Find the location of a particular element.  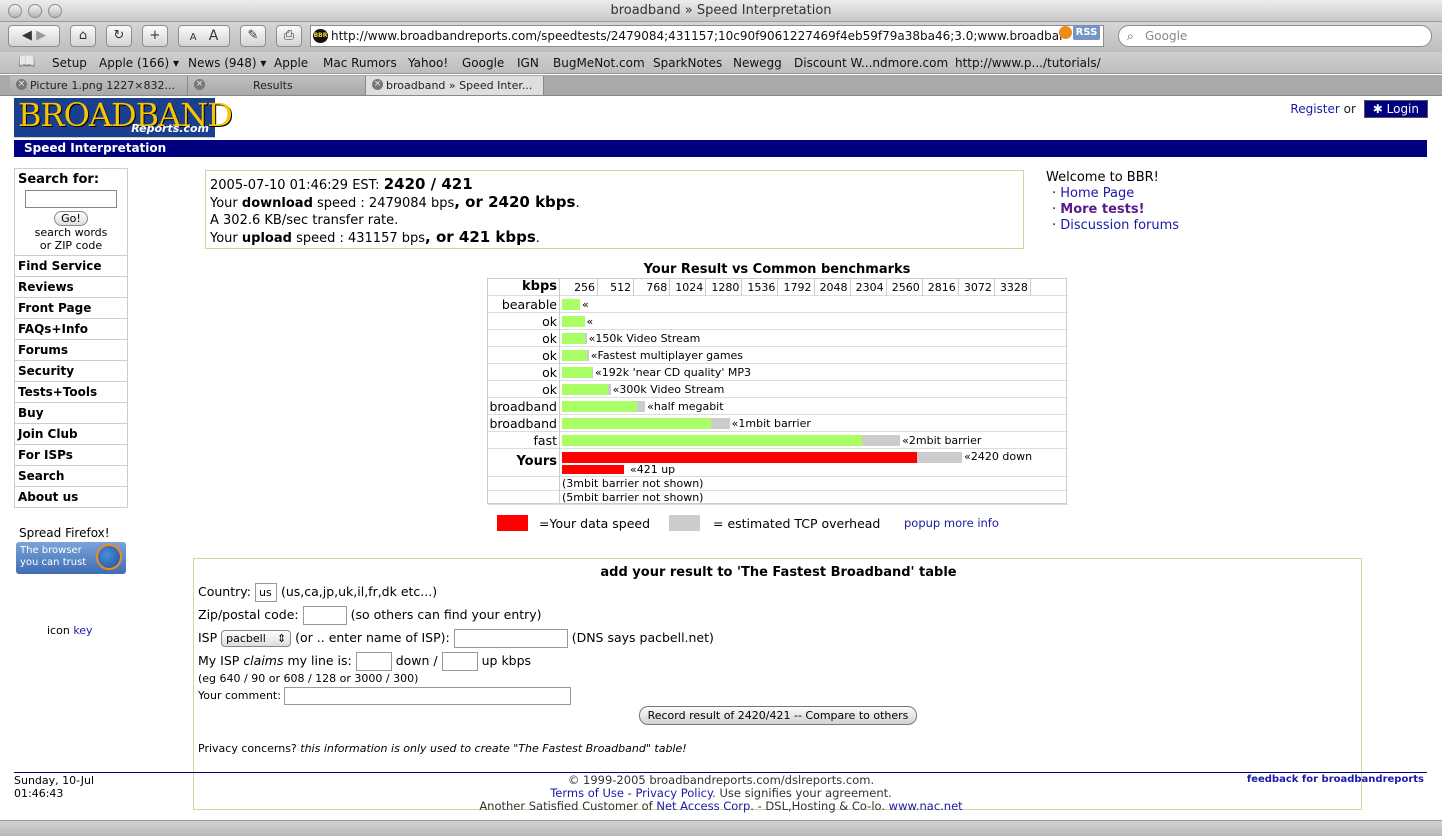

sidebar-item-tests-tools: Tests+Tools is located at coordinates (71, 392).